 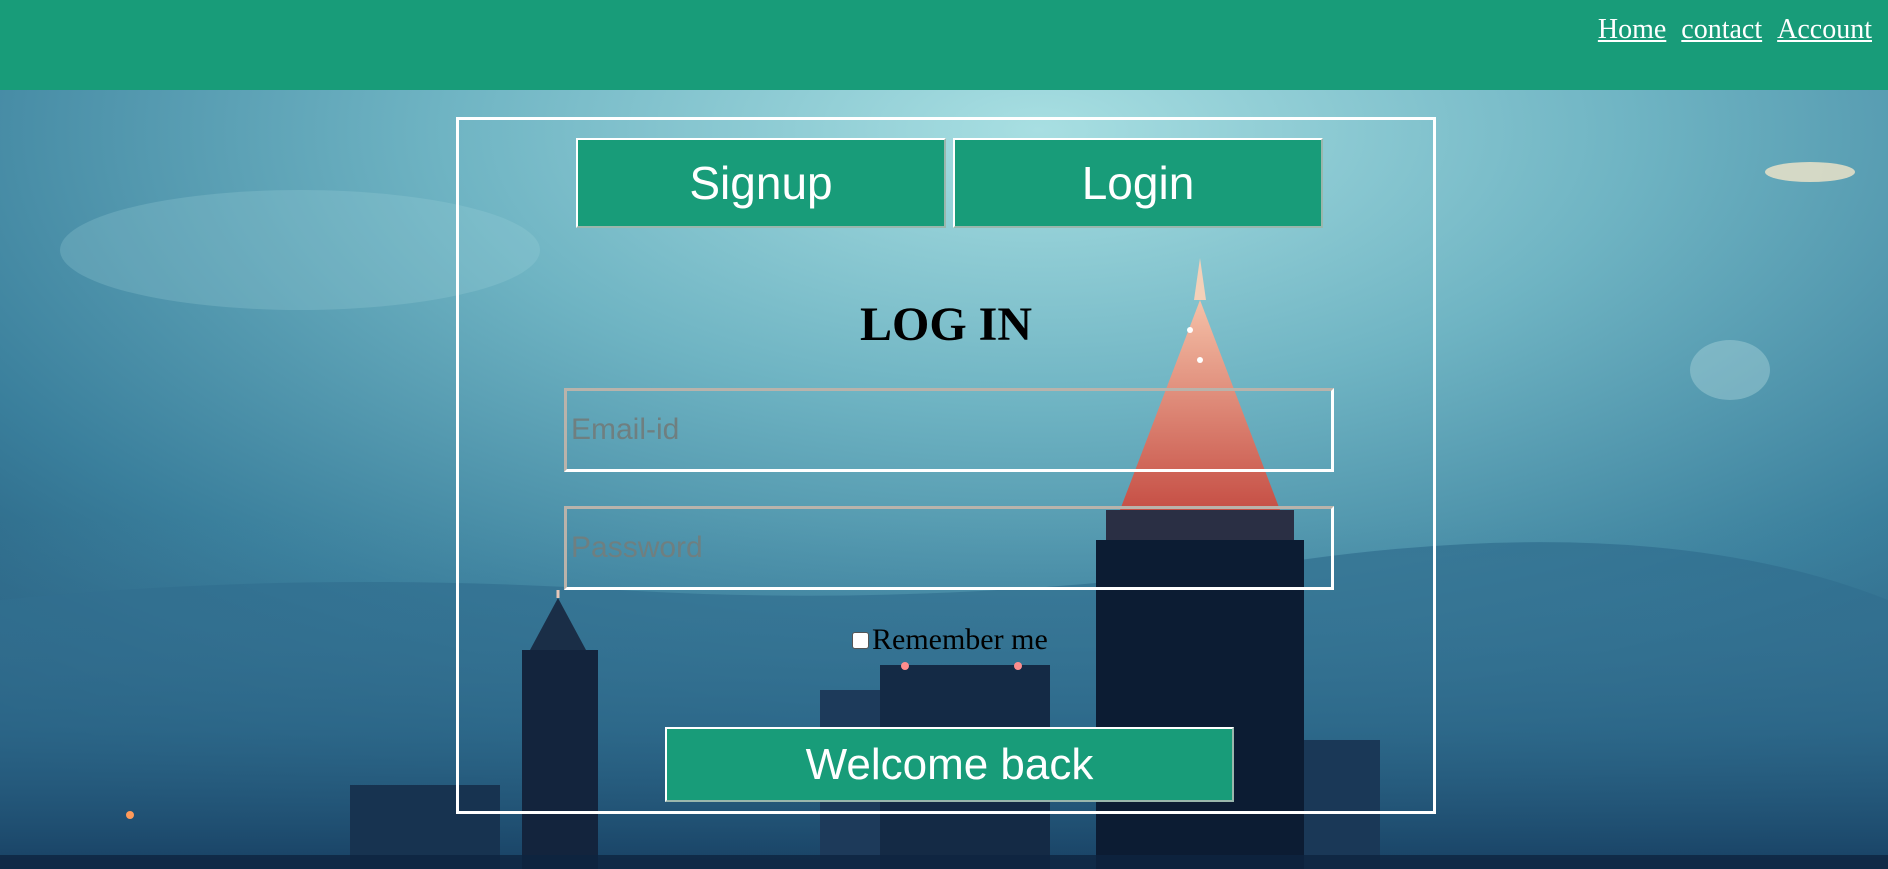 I want to click on top-navigation-bar: Home contact Account, so click(x=944, y=45).